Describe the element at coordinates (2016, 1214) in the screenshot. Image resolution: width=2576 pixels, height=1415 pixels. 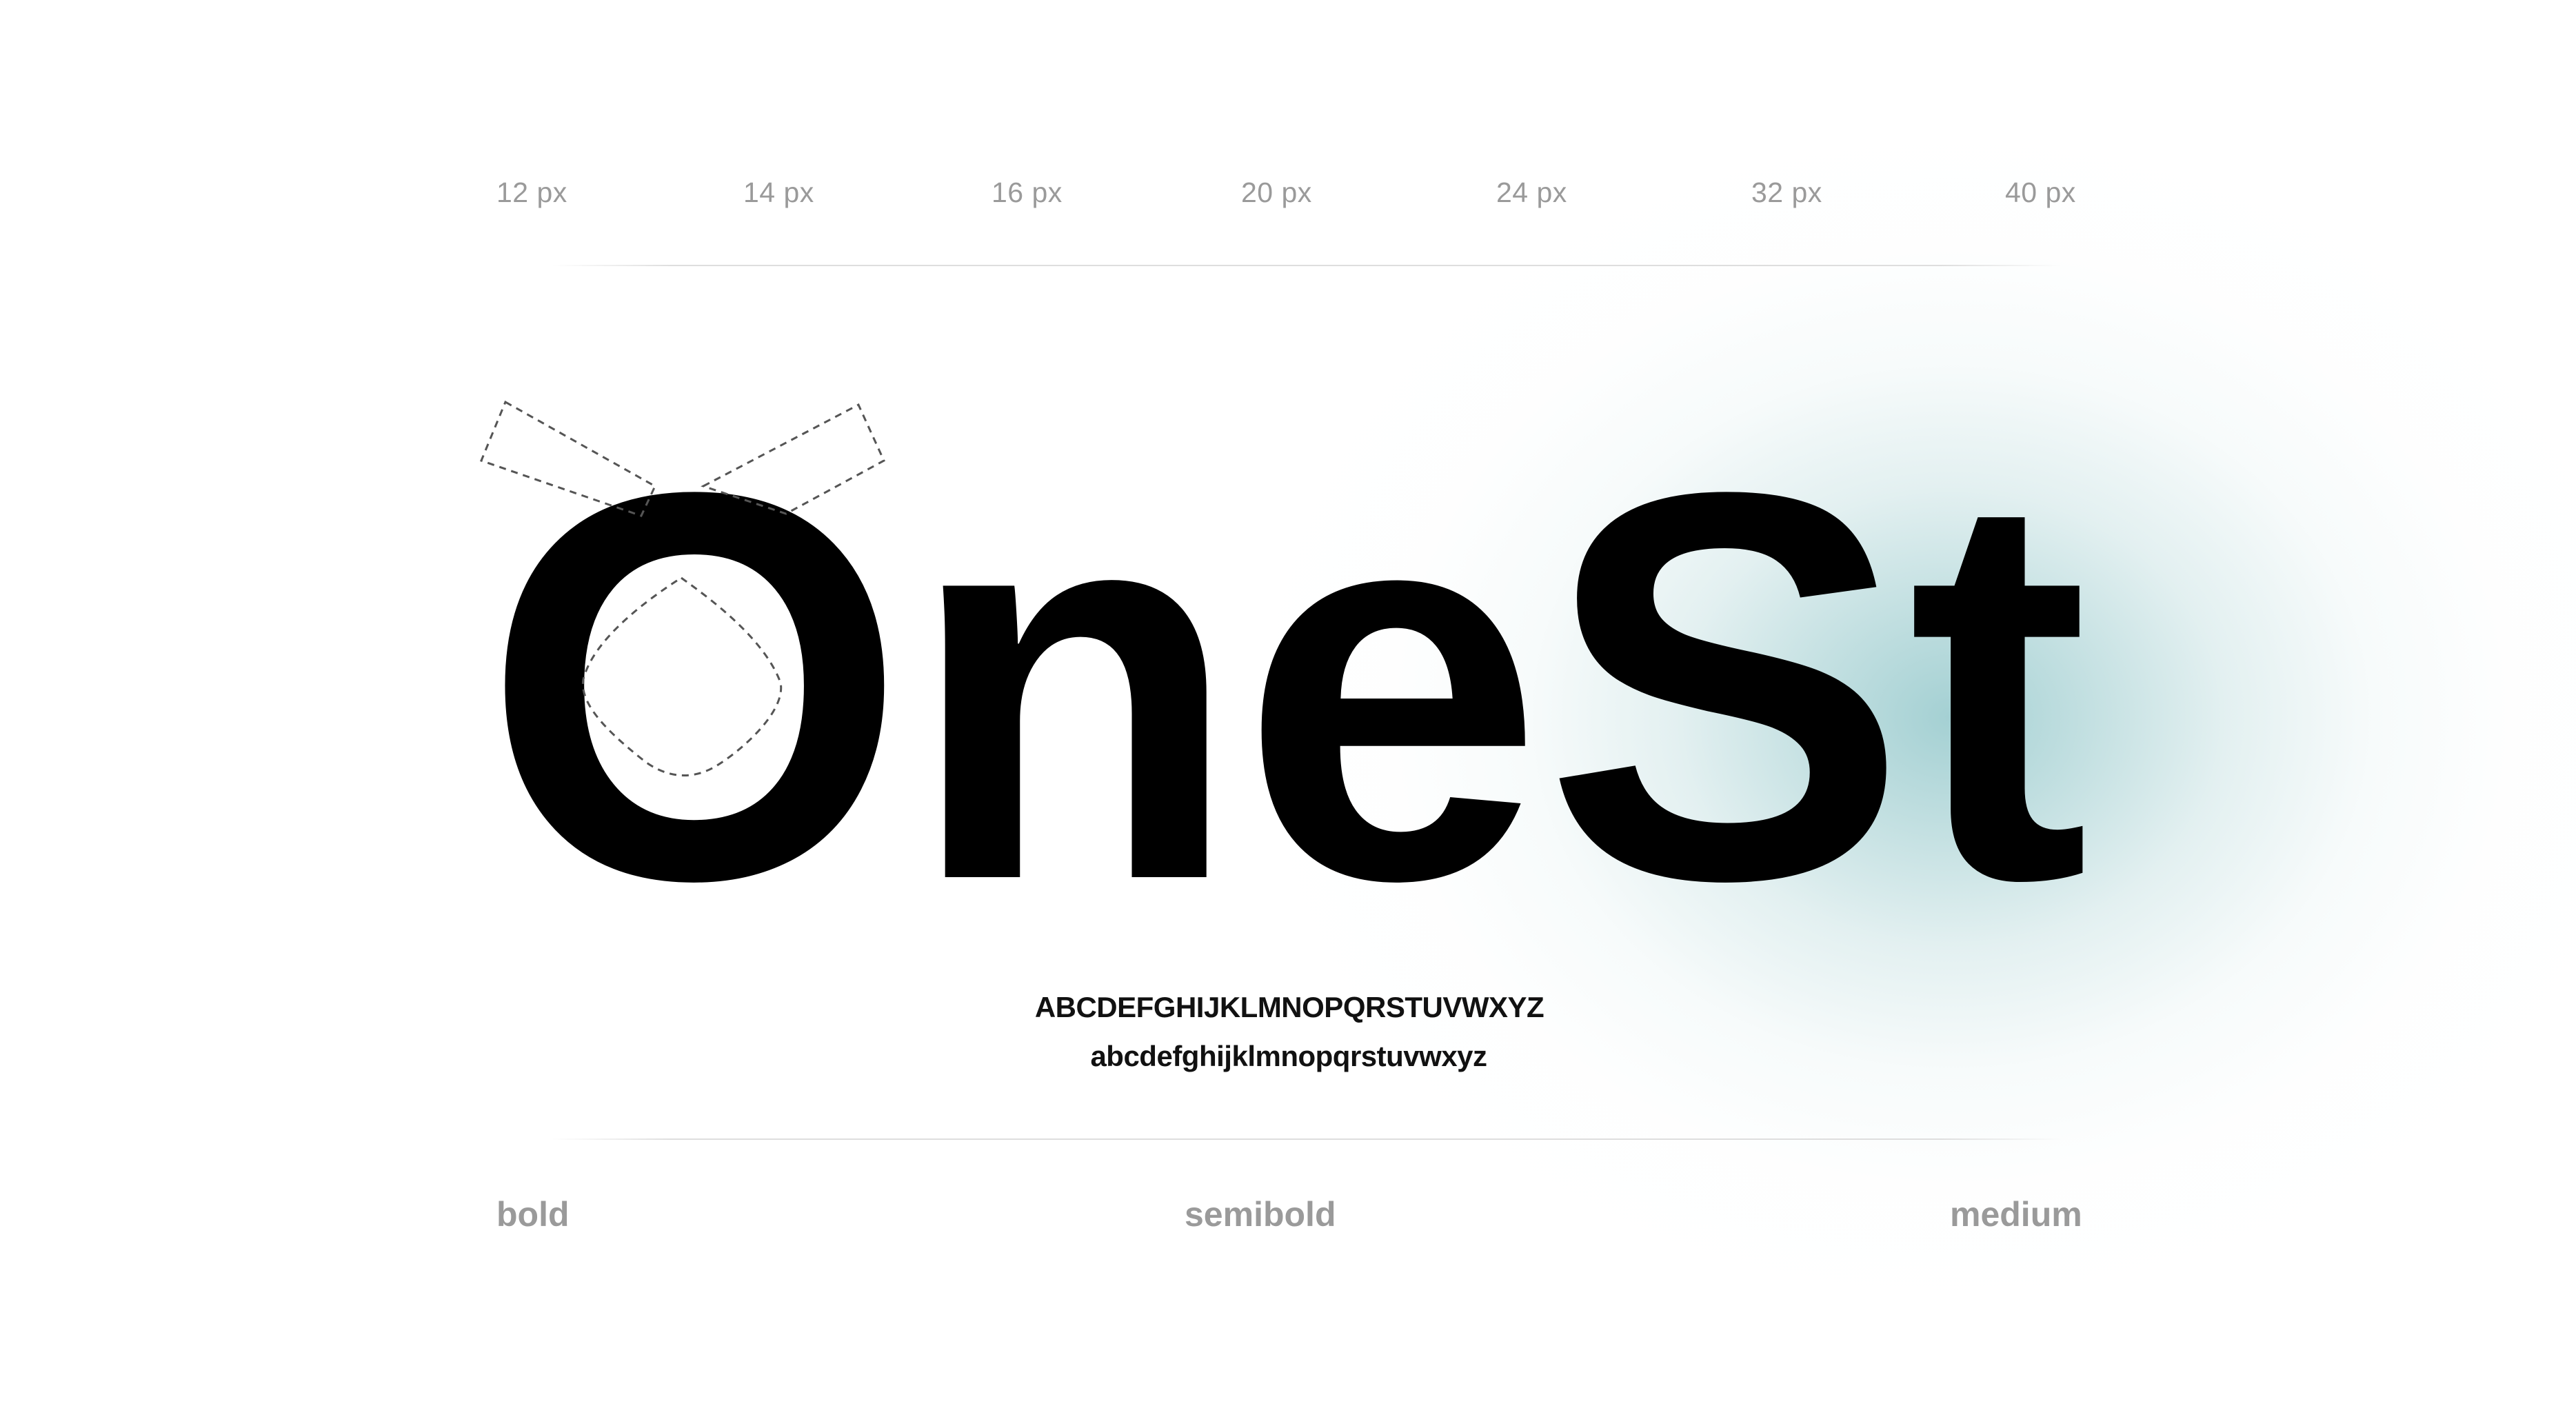
I see `weight-label-medium: medium` at that location.